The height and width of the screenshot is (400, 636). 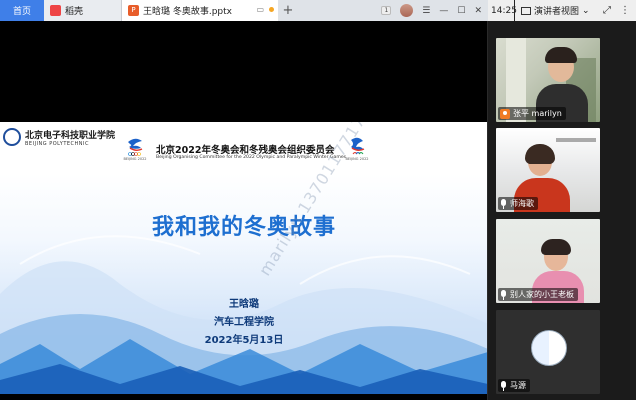 What do you see at coordinates (55, 10) in the screenshot?
I see `docer-icon` at bounding box center [55, 10].